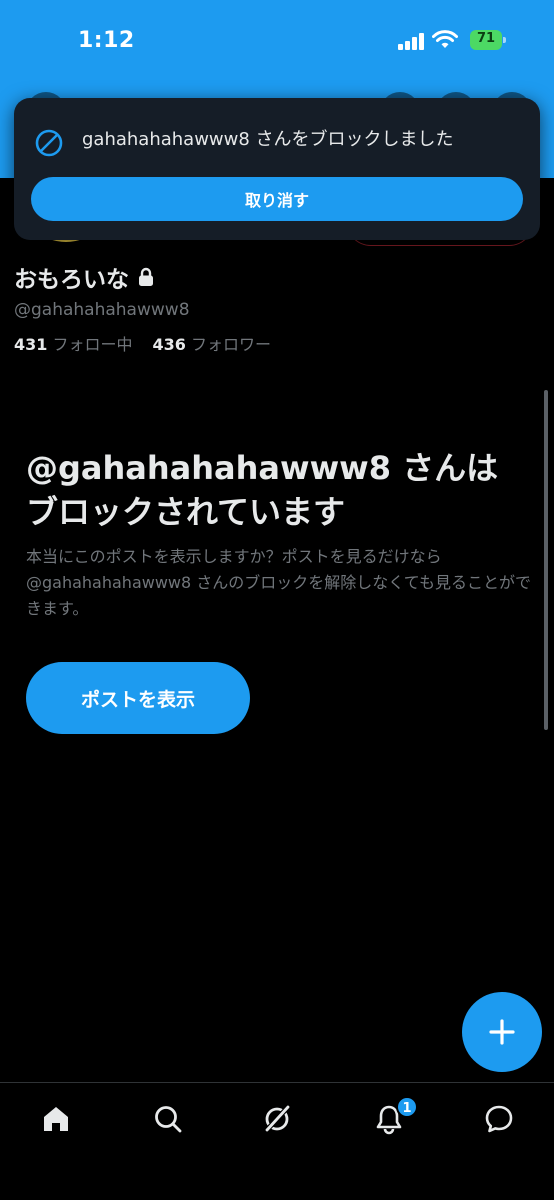 The image size is (554, 1200). I want to click on nav-grok, so click(277, 1119).